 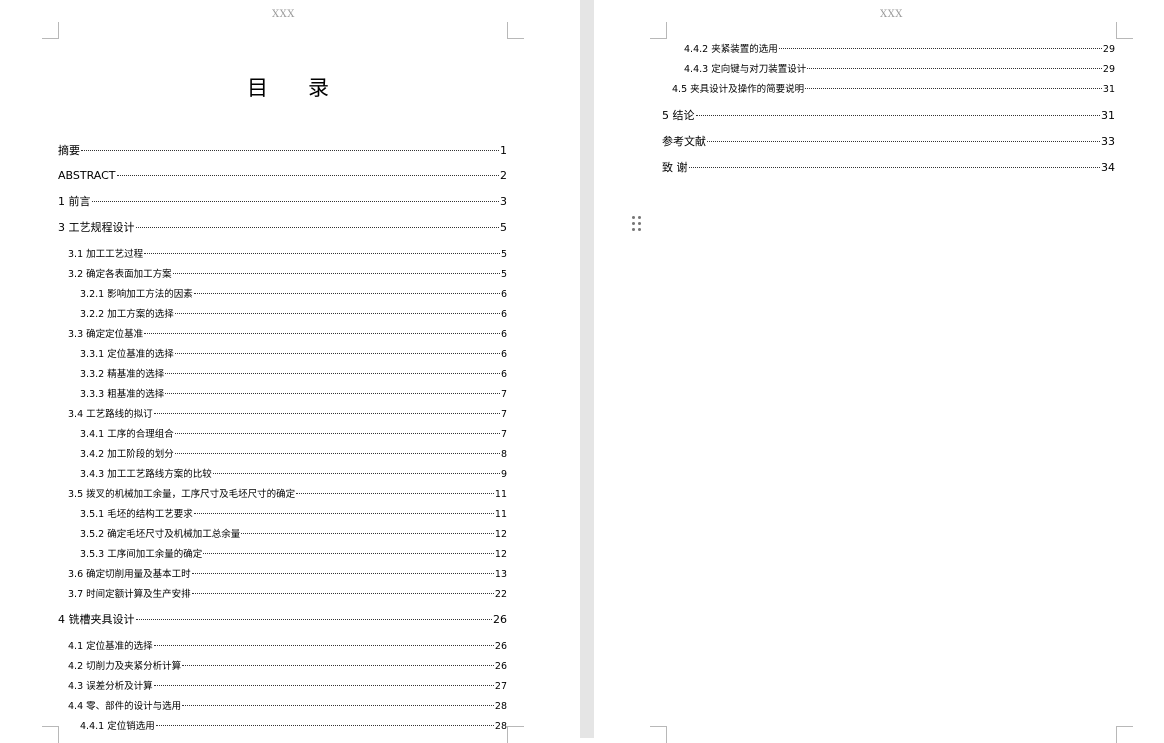 What do you see at coordinates (282, 202) in the screenshot?
I see `toc-entry: 1 前言 3` at bounding box center [282, 202].